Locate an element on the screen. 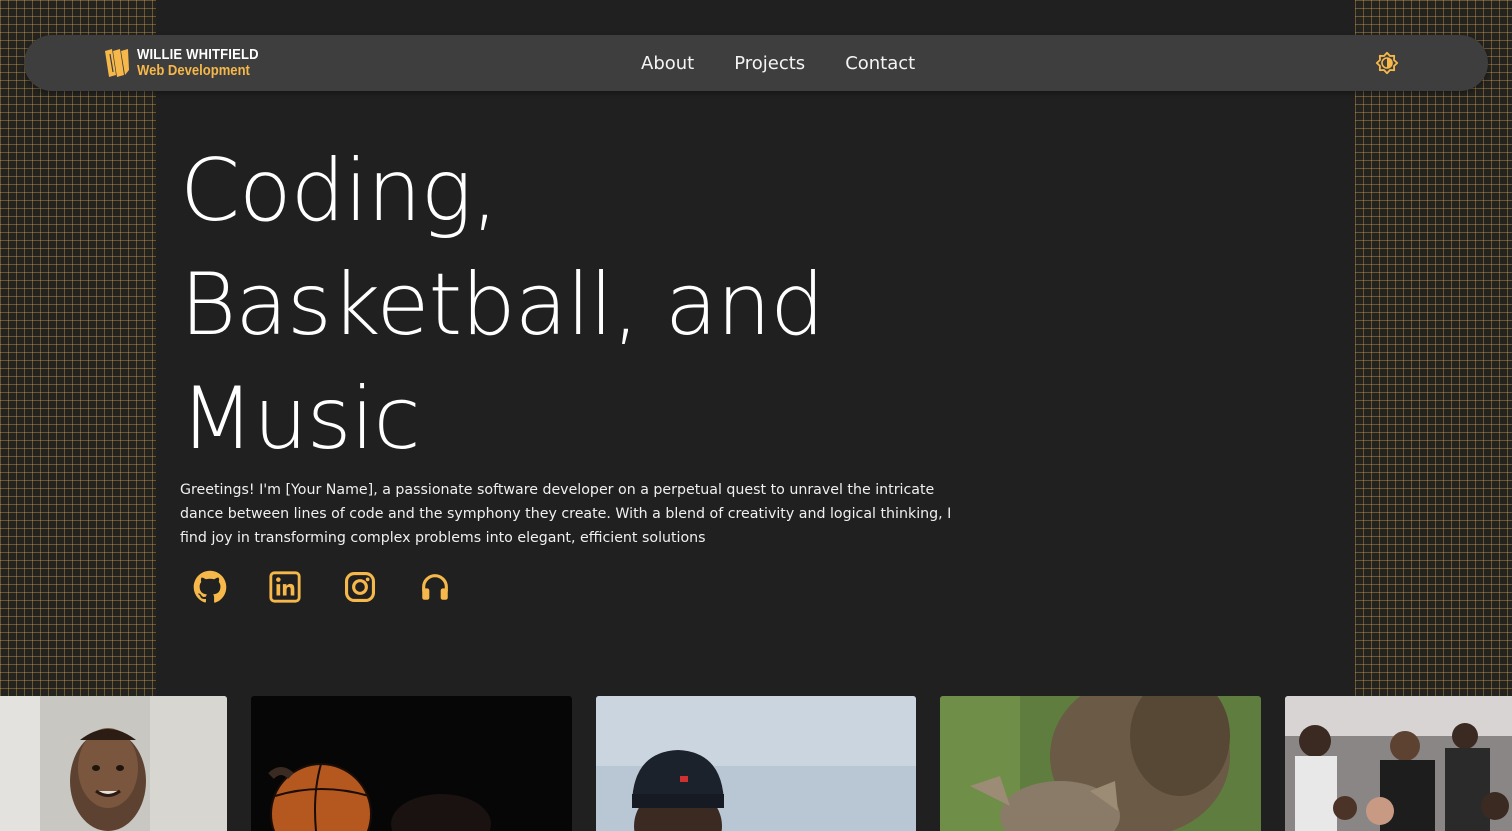 The height and width of the screenshot is (831, 1512). brand-subtitle: Web Development is located at coordinates (193, 71).